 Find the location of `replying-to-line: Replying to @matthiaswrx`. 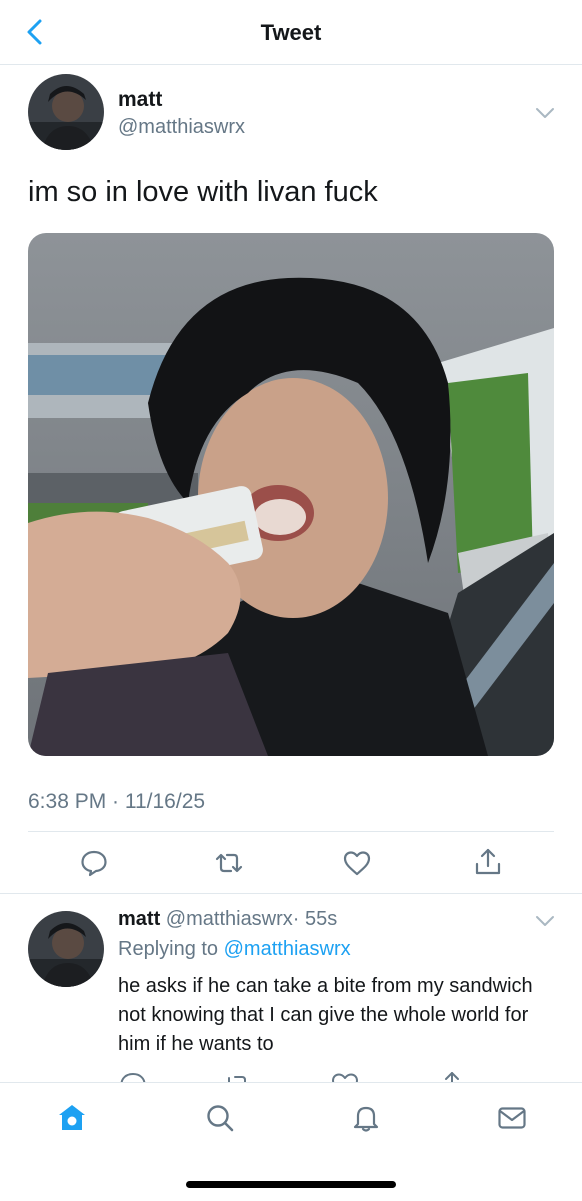

replying-to-line: Replying to @matthiaswrx is located at coordinates (234, 949).